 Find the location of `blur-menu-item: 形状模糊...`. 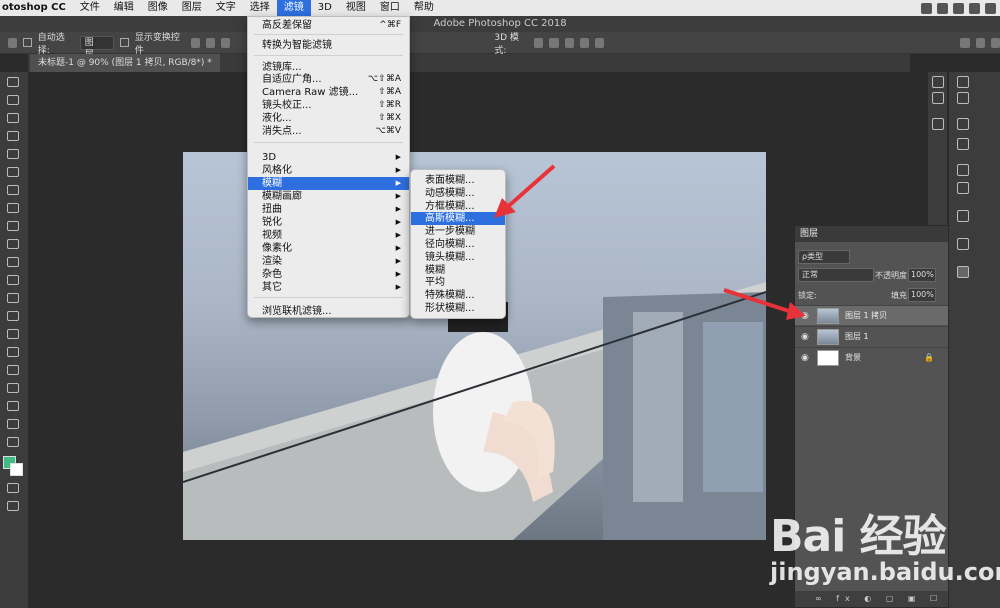

blur-menu-item: 形状模糊... is located at coordinates (458, 308).